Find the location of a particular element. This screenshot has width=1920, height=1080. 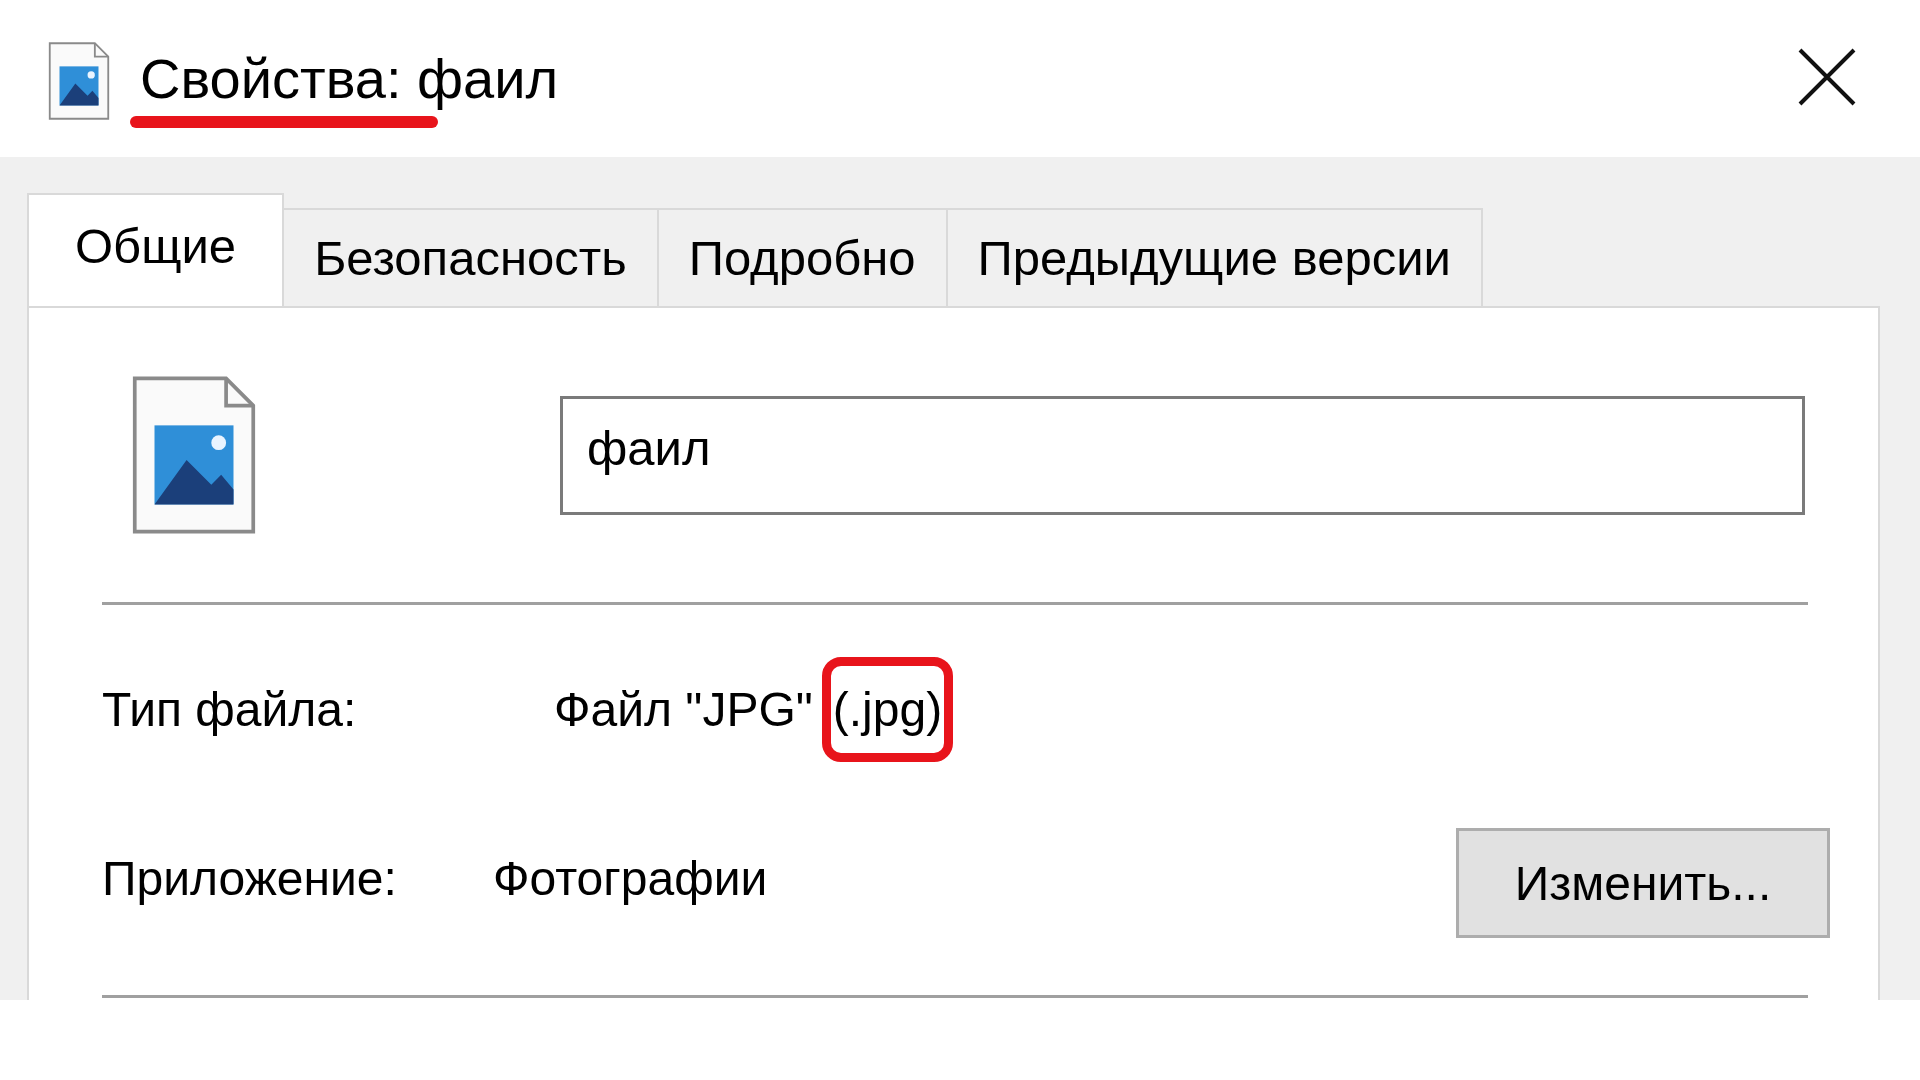

name-field: фаил is located at coordinates (1182, 455).